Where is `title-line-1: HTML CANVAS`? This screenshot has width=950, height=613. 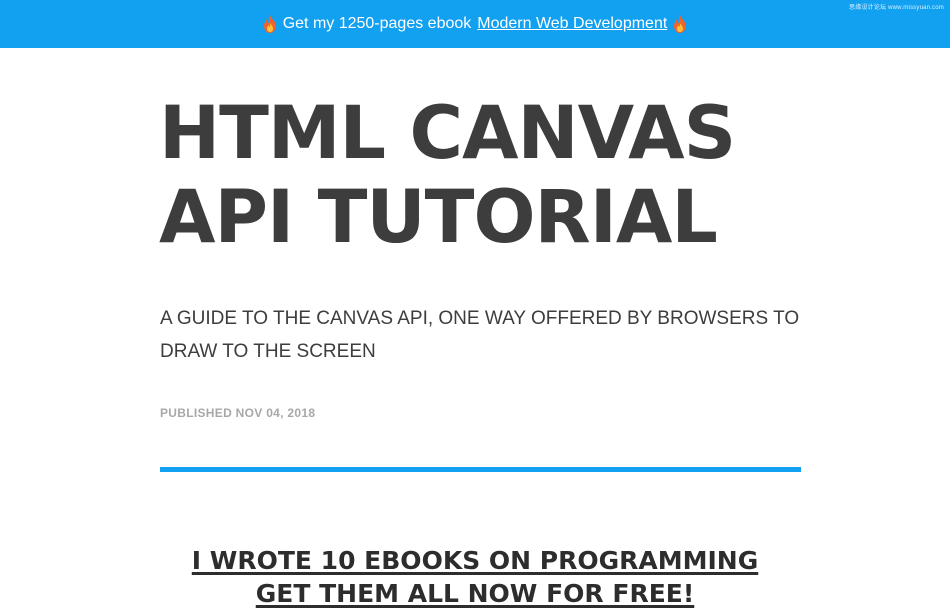 title-line-1: HTML CANVAS is located at coordinates (447, 133).